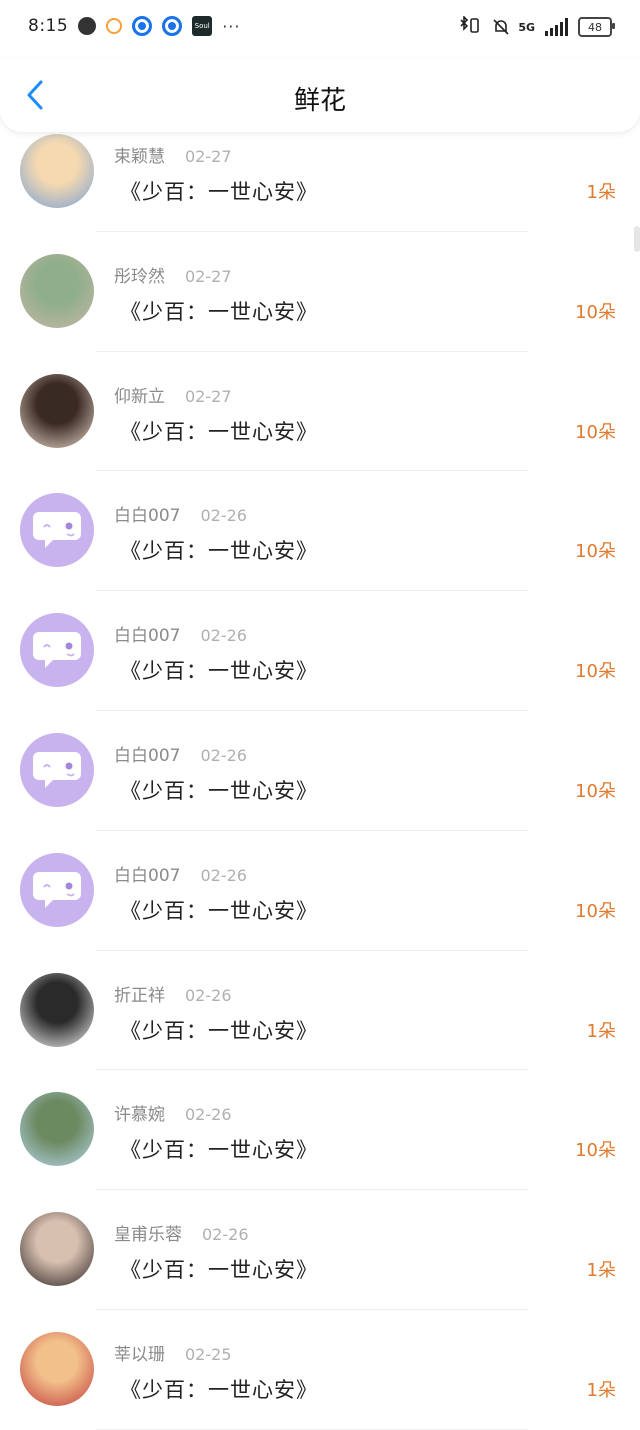 This screenshot has height=1430, width=640. What do you see at coordinates (139, 394) in the screenshot?
I see `user-name: 仰新立` at bounding box center [139, 394].